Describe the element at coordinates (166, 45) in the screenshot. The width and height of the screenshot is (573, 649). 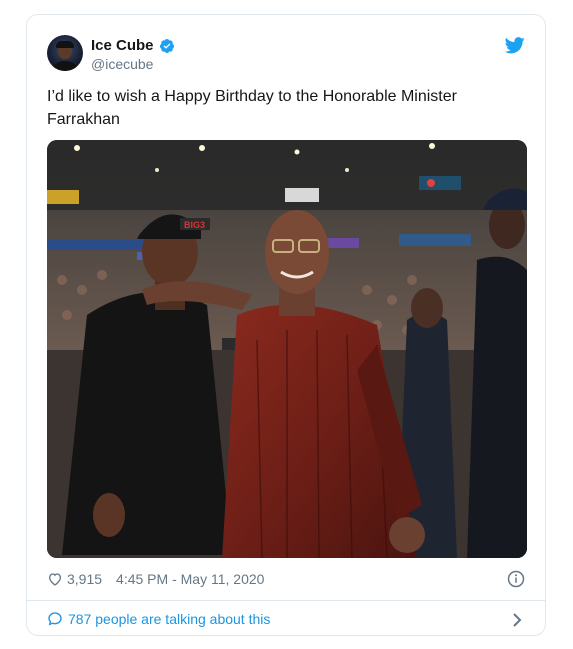
I see `verified-badge-icon` at that location.